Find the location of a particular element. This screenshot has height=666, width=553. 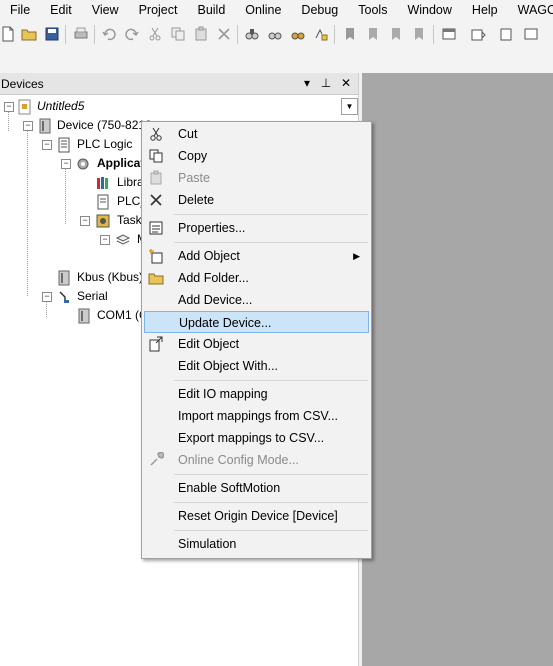

redo-icon is located at coordinates (132, 34).